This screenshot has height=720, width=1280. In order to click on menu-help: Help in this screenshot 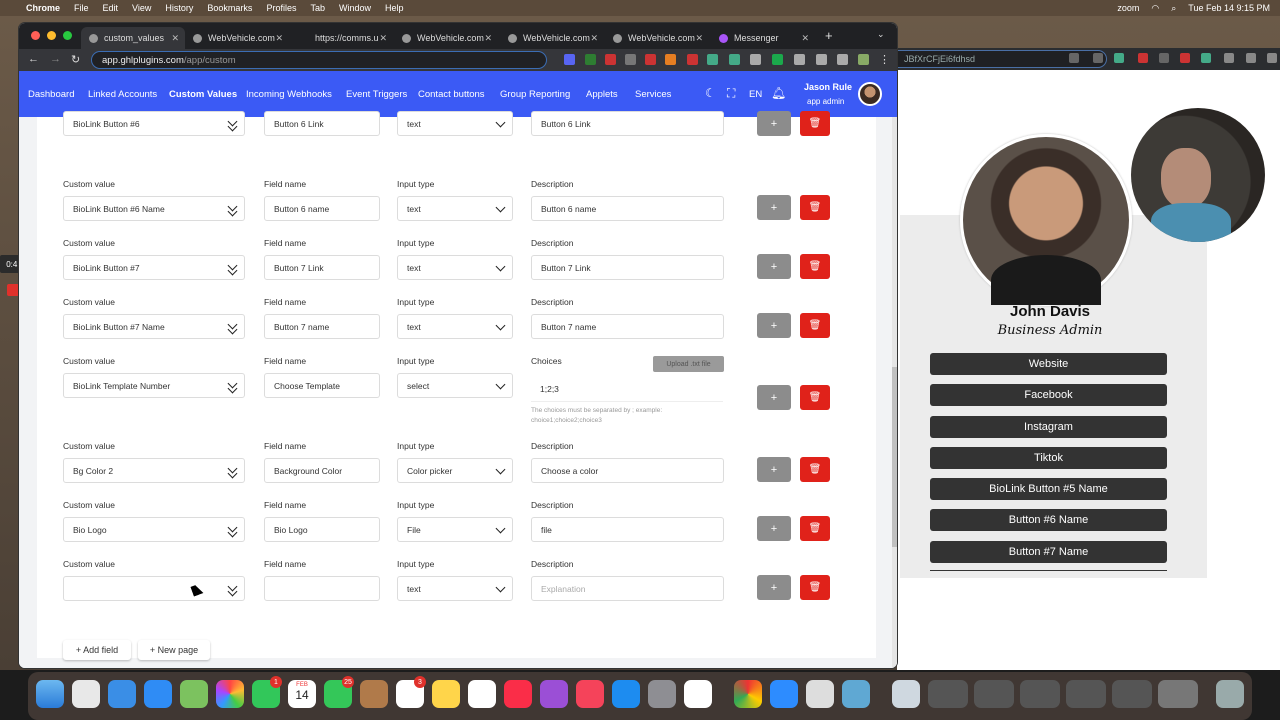, I will do `click(394, 8)`.